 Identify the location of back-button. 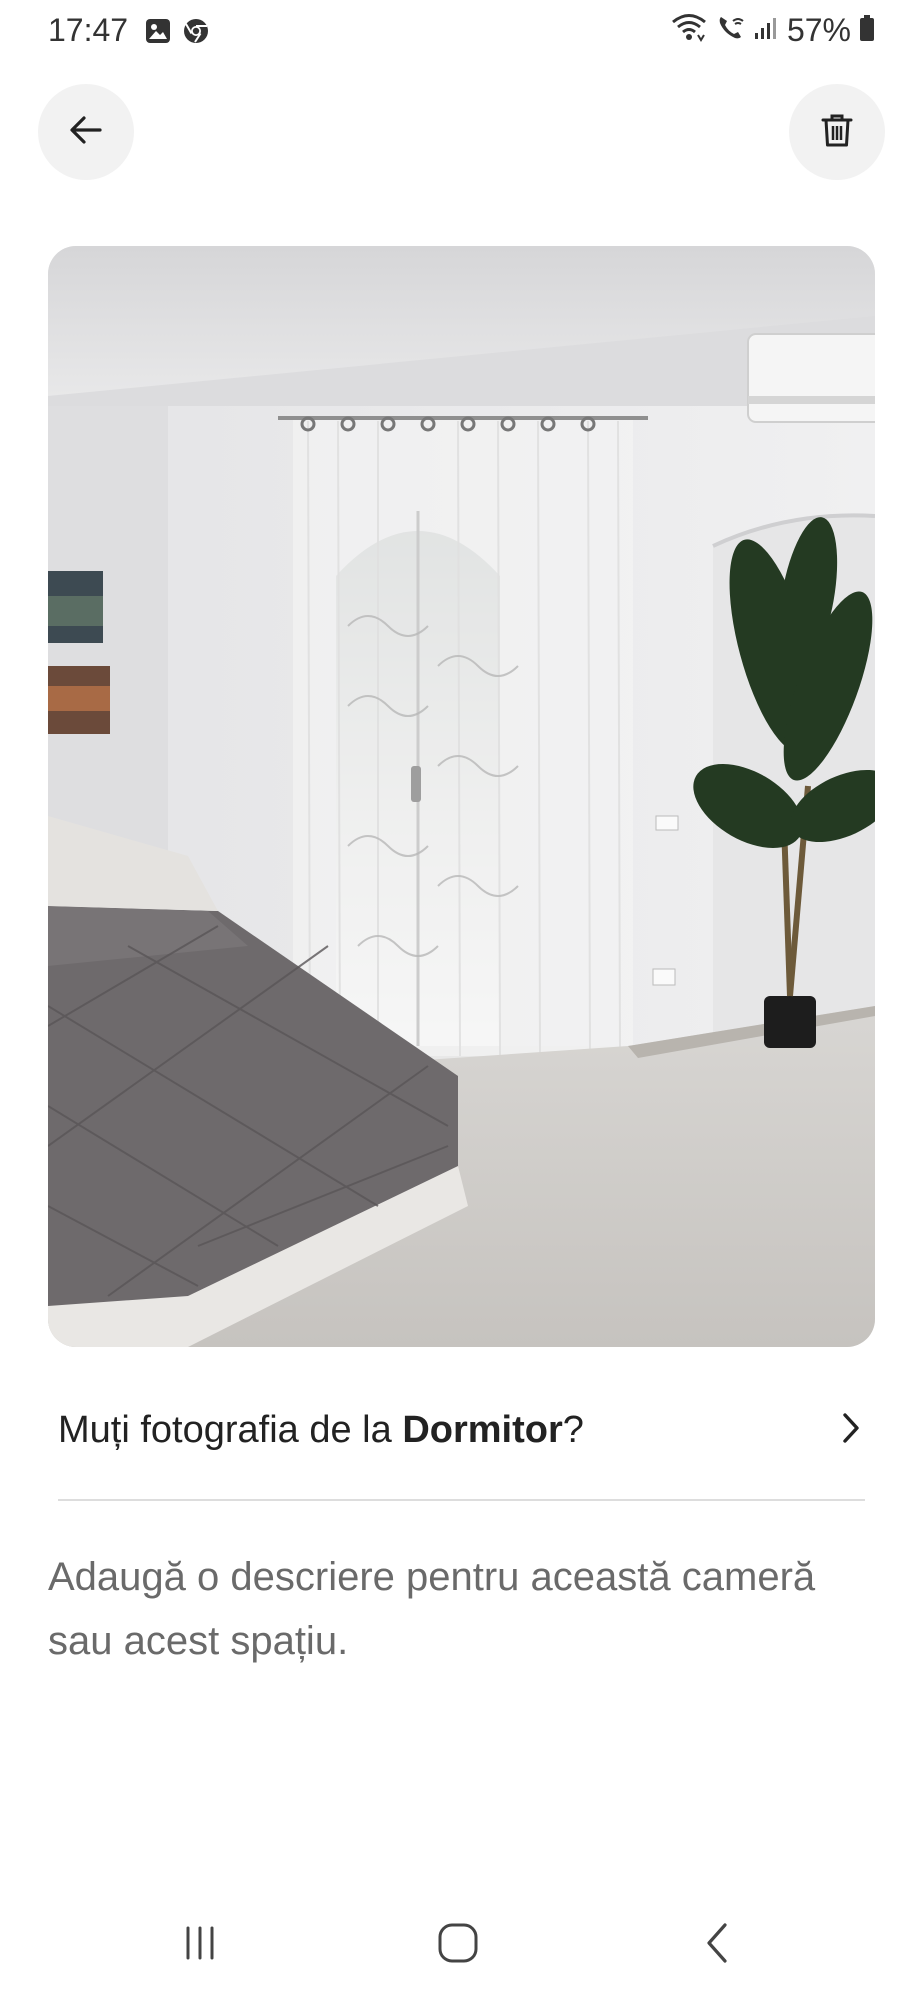
(86, 132).